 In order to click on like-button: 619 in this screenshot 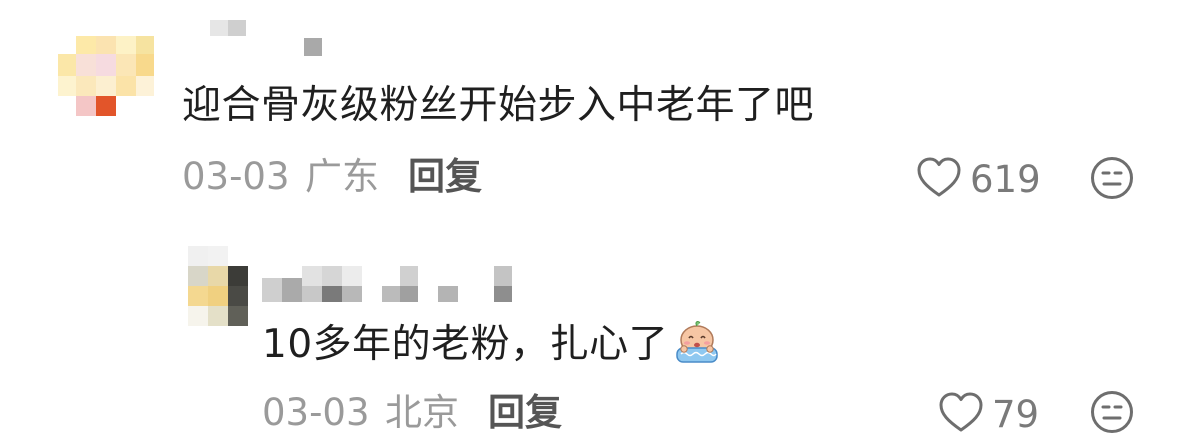, I will do `click(978, 179)`.